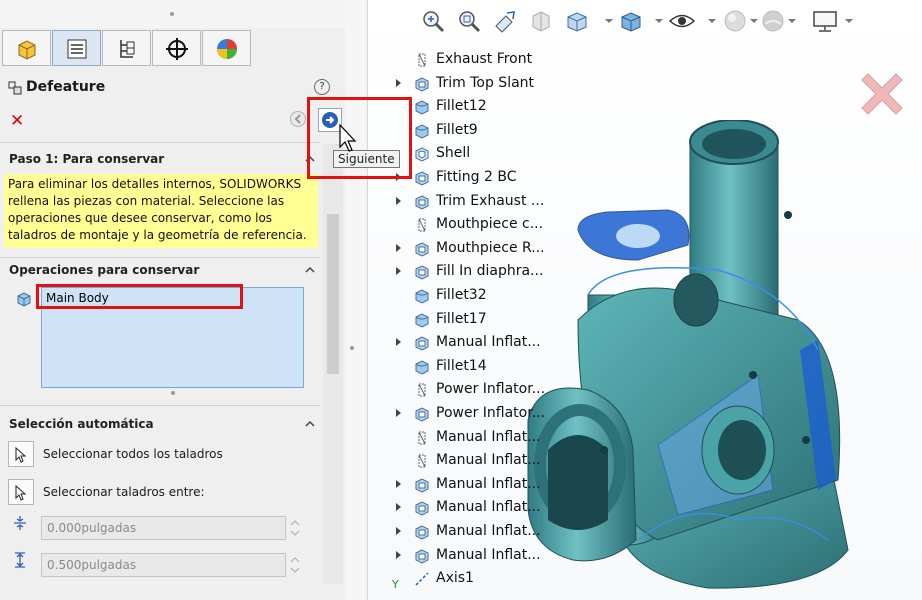 The image size is (922, 600). I want to click on panel-scrollbar, so click(333, 364).